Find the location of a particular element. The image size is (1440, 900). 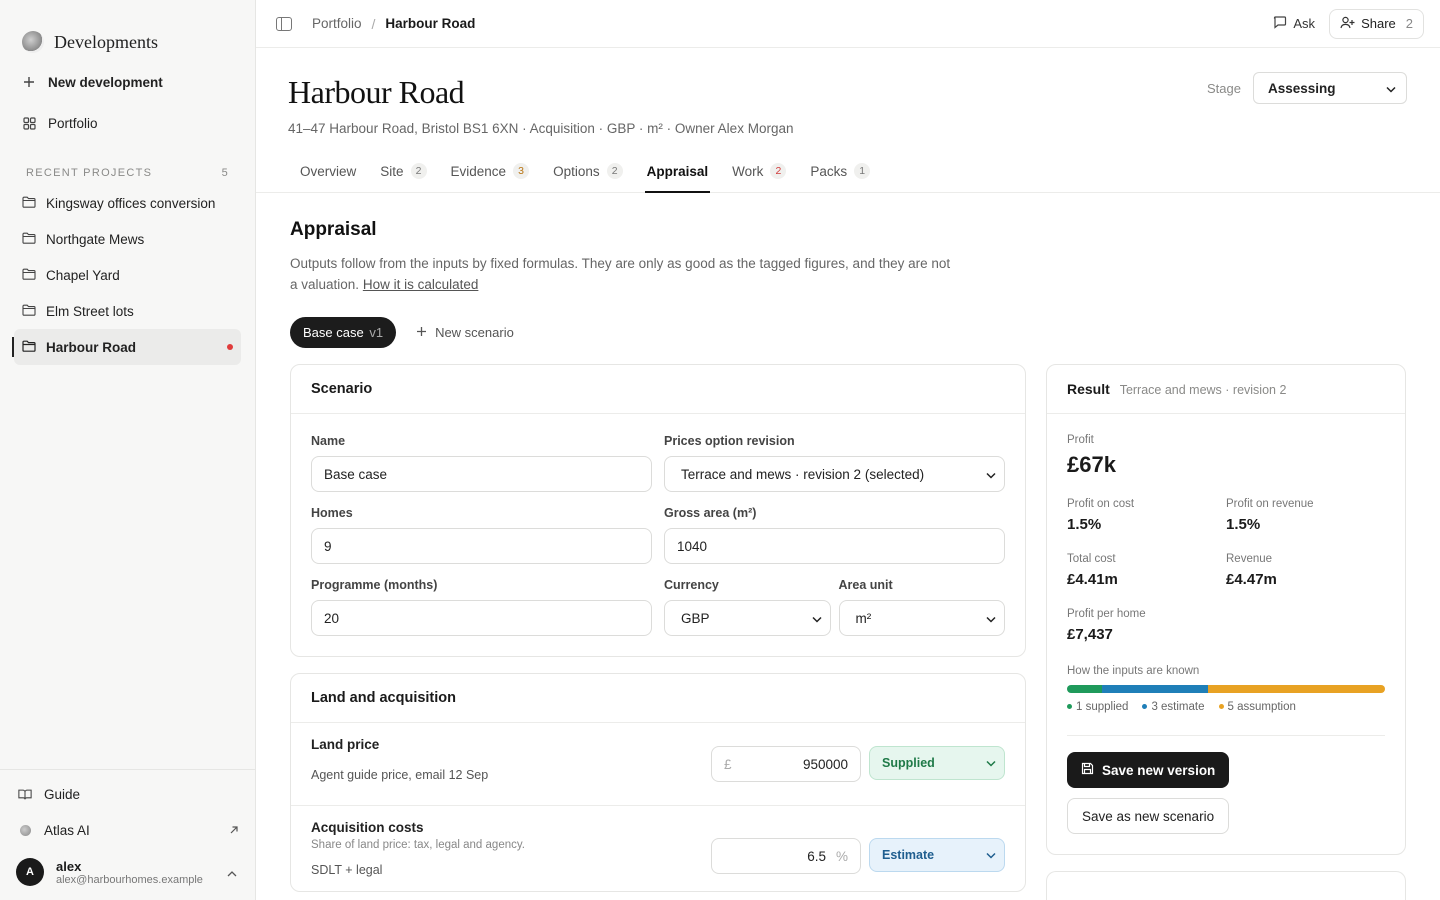

programme-field-group: Programme (months) 20 is located at coordinates (481, 607).